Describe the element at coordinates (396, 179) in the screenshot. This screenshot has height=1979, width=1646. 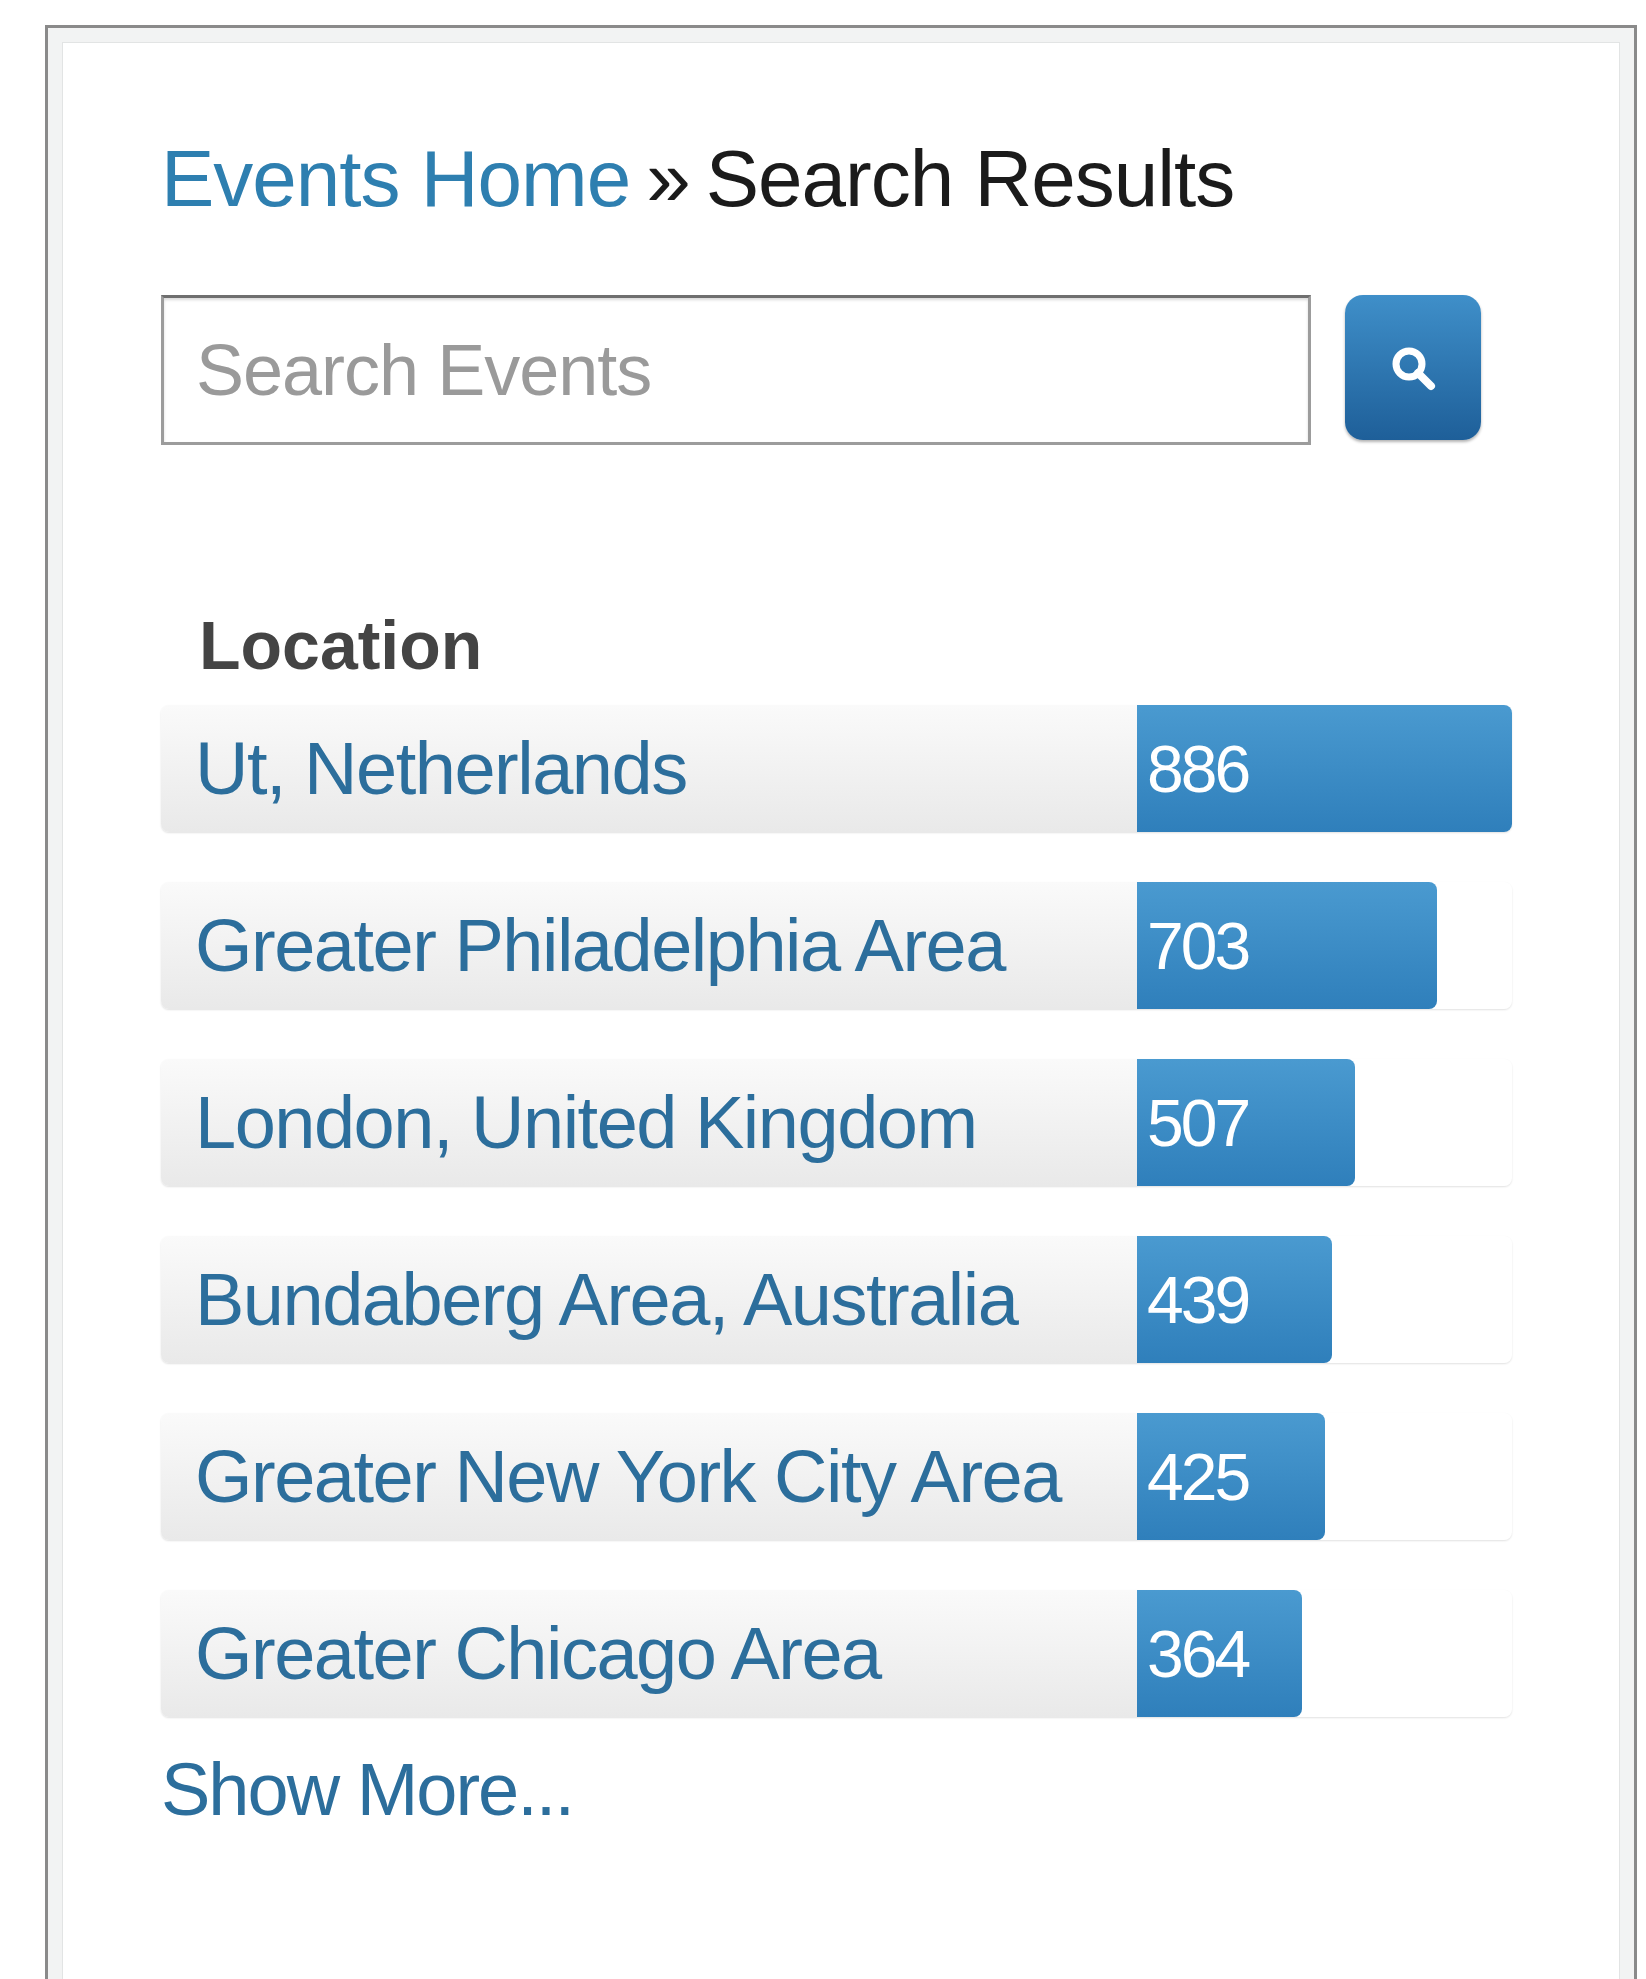
I see `breadcrumb-link: Events Home` at that location.